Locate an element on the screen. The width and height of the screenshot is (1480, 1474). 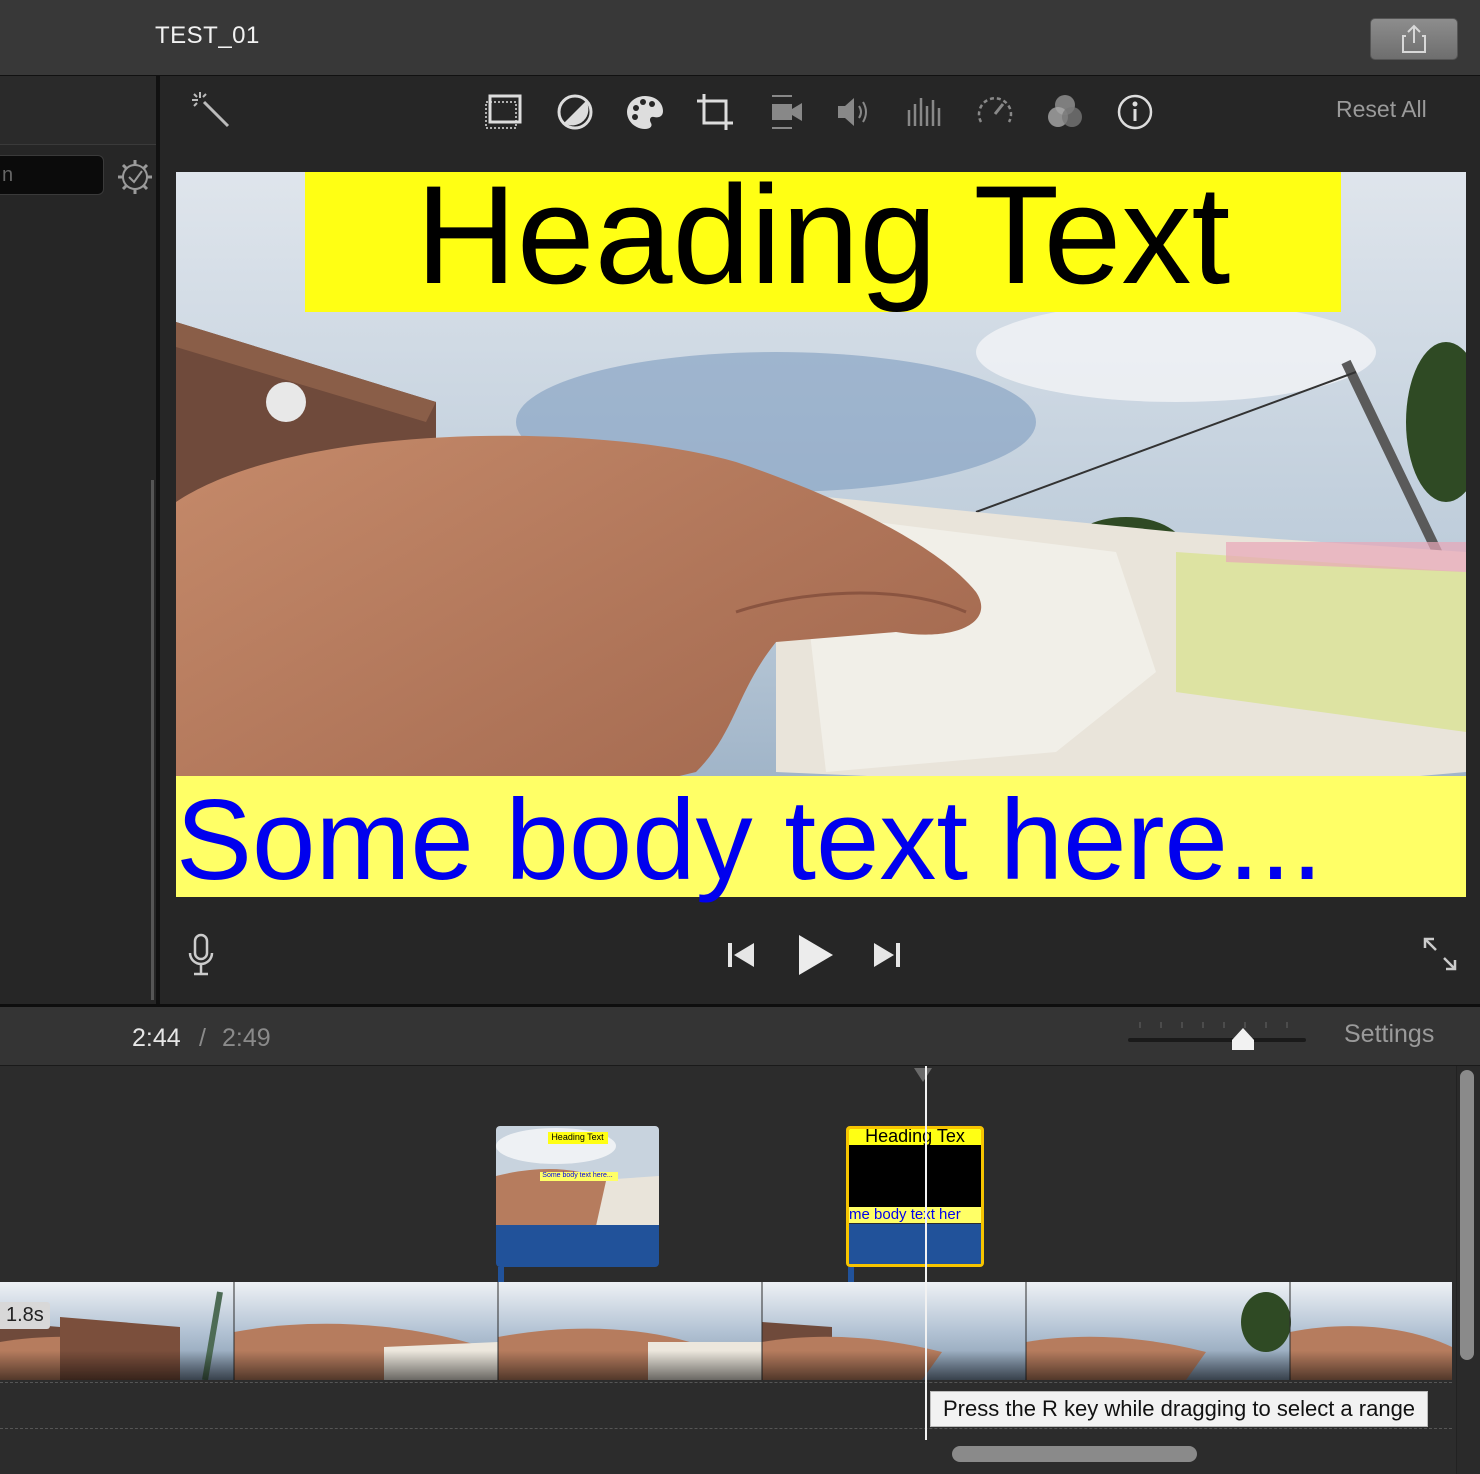
share-button is located at coordinates (1414, 39).